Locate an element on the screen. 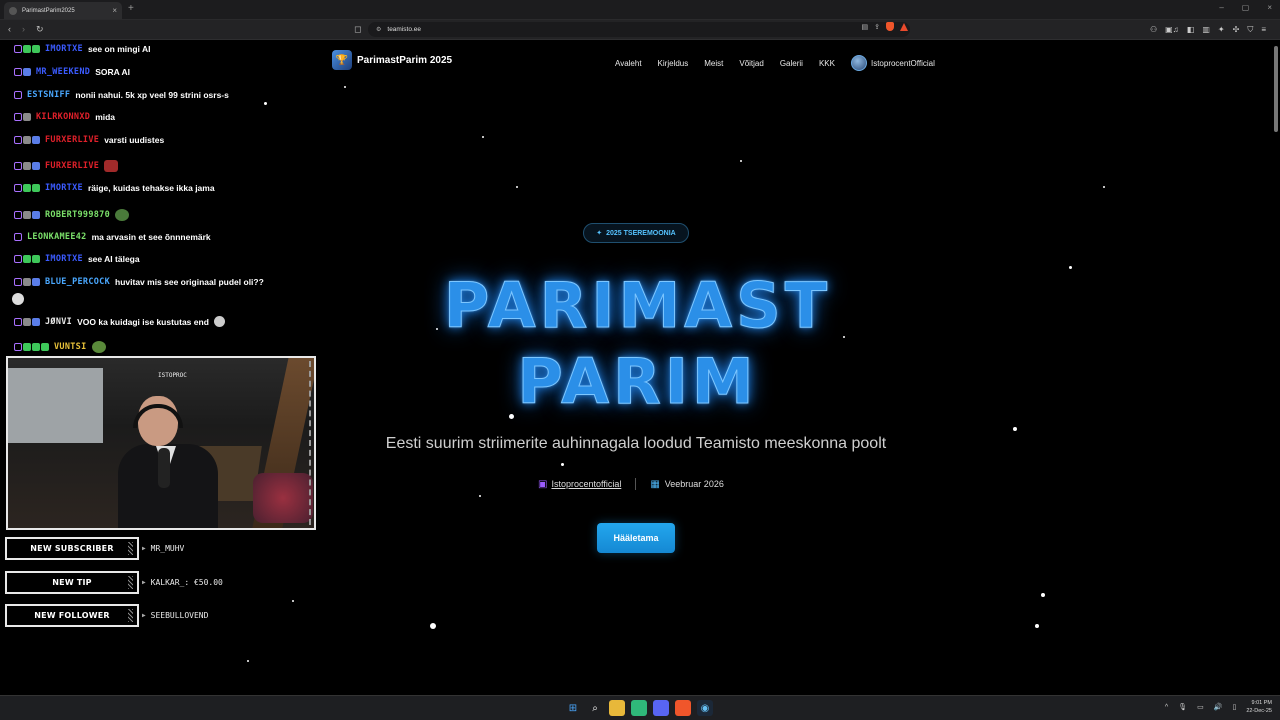 This screenshot has height=720, width=1280. split-view-icon: ▥ is located at coordinates (1206, 30).